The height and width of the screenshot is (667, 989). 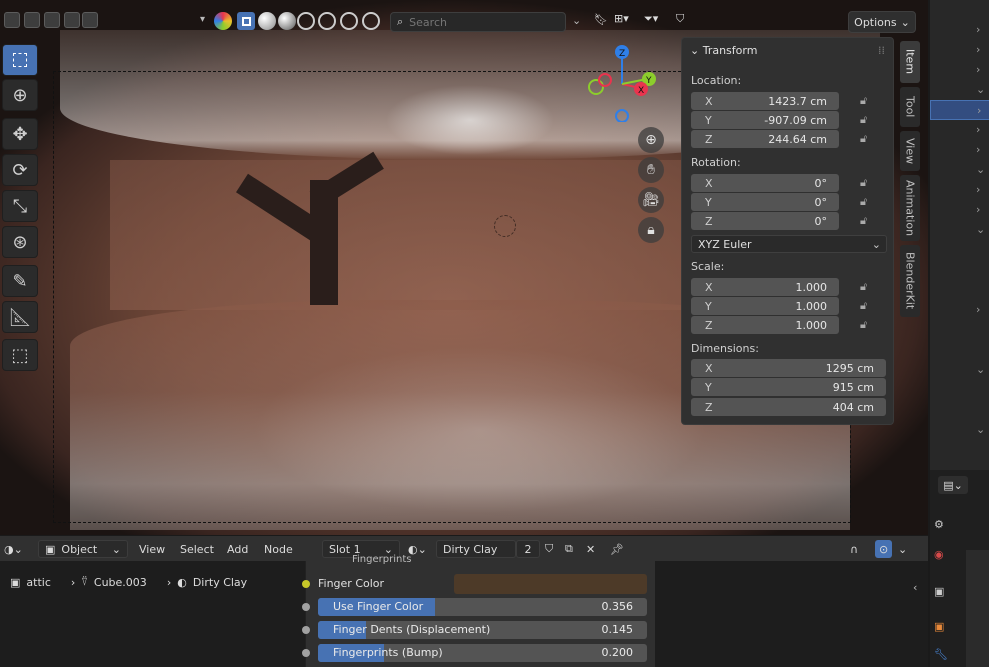 I want to click on location-z-field: Z 244.64 cm, so click(x=765, y=139).